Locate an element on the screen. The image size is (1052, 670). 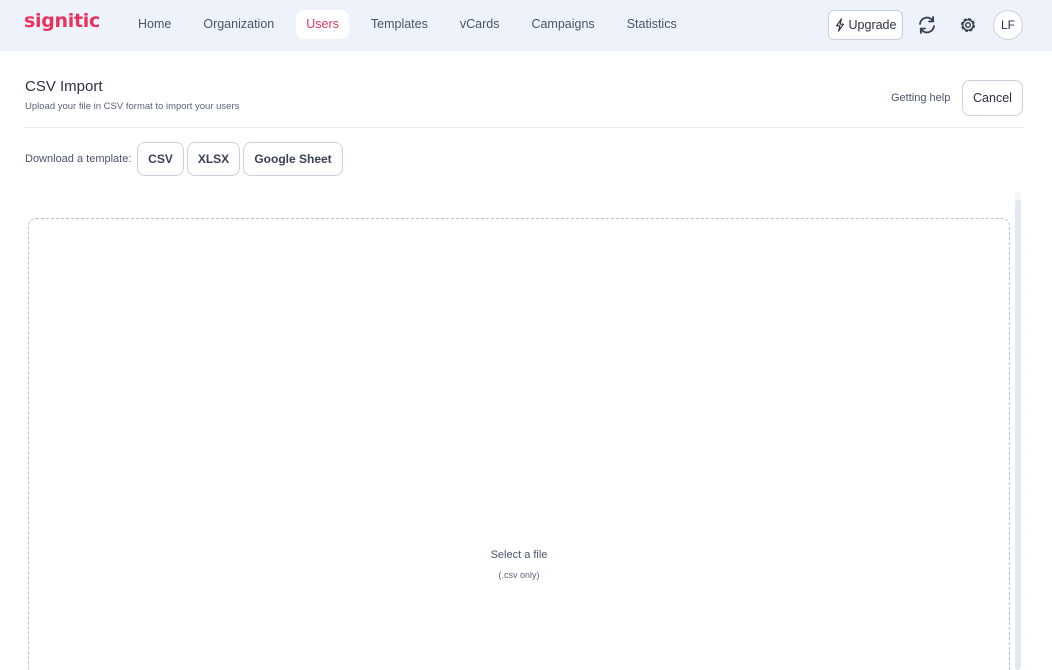
getting-help-link: Getting help is located at coordinates (920, 98).